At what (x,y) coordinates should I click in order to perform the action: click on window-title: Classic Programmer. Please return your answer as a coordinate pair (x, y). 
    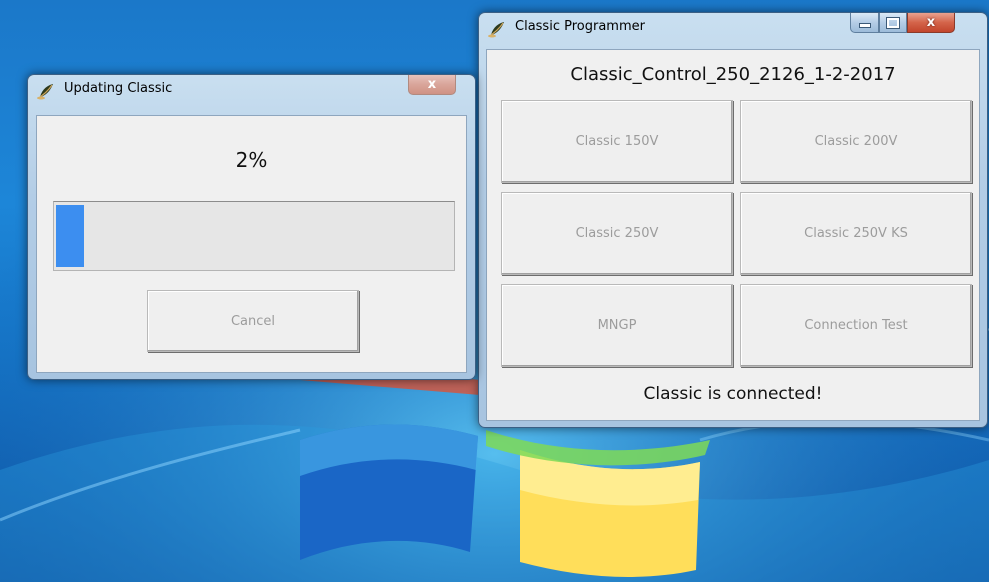
    Looking at the image, I should click on (580, 26).